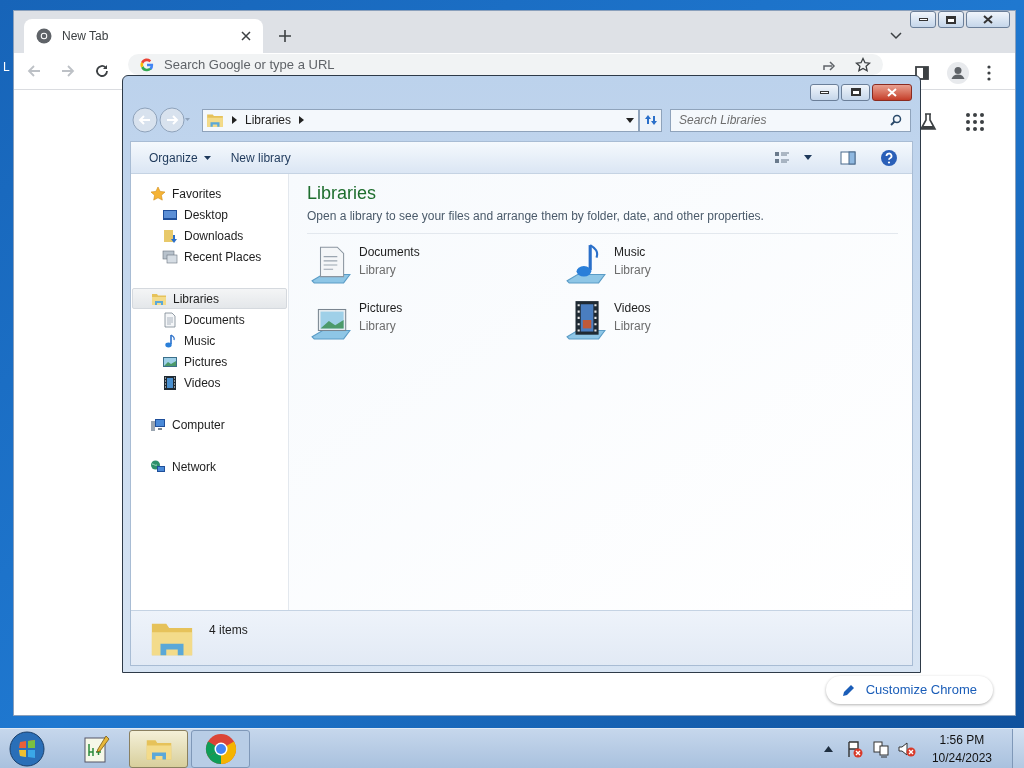  Describe the element at coordinates (268, 120) in the screenshot. I see `breadcrumb-item: Libraries` at that location.